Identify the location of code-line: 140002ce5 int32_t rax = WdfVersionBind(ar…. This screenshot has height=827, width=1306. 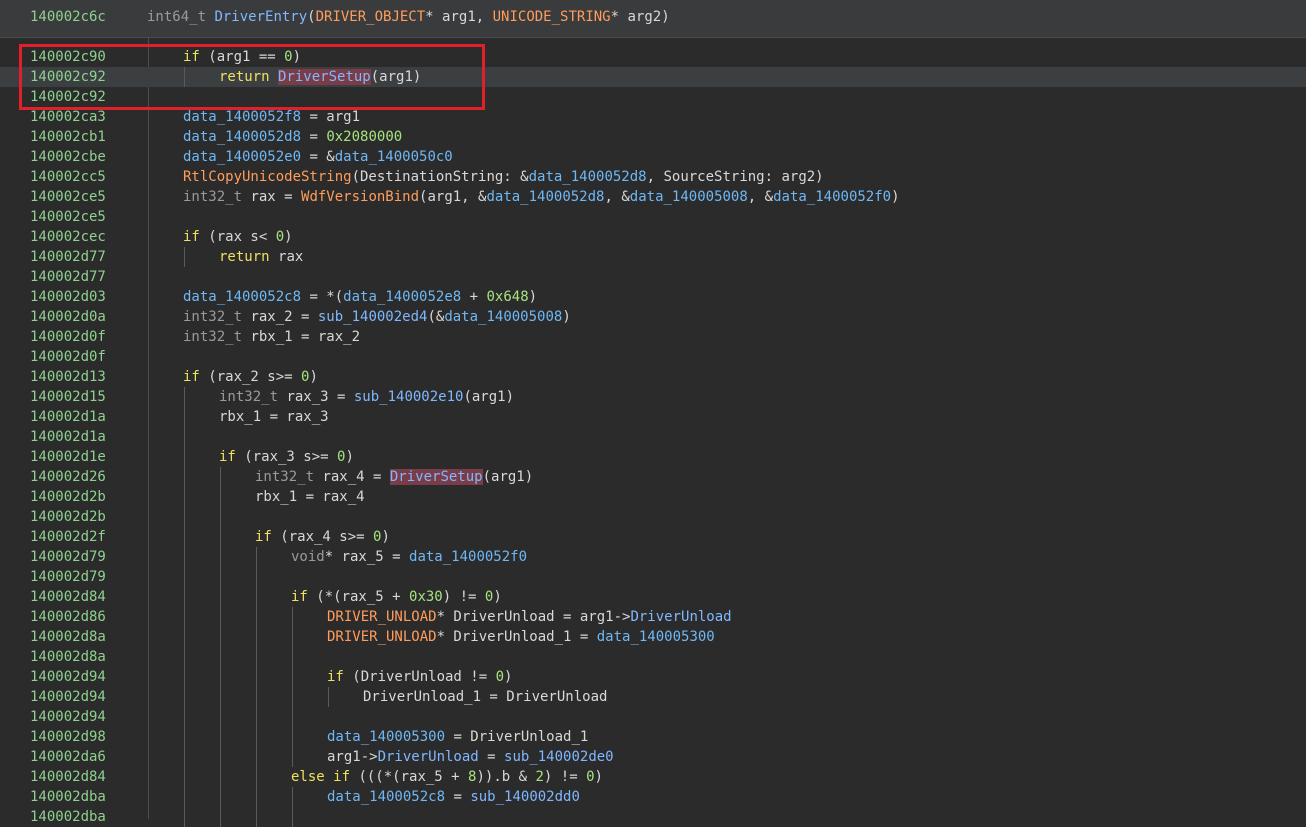
(653, 197).